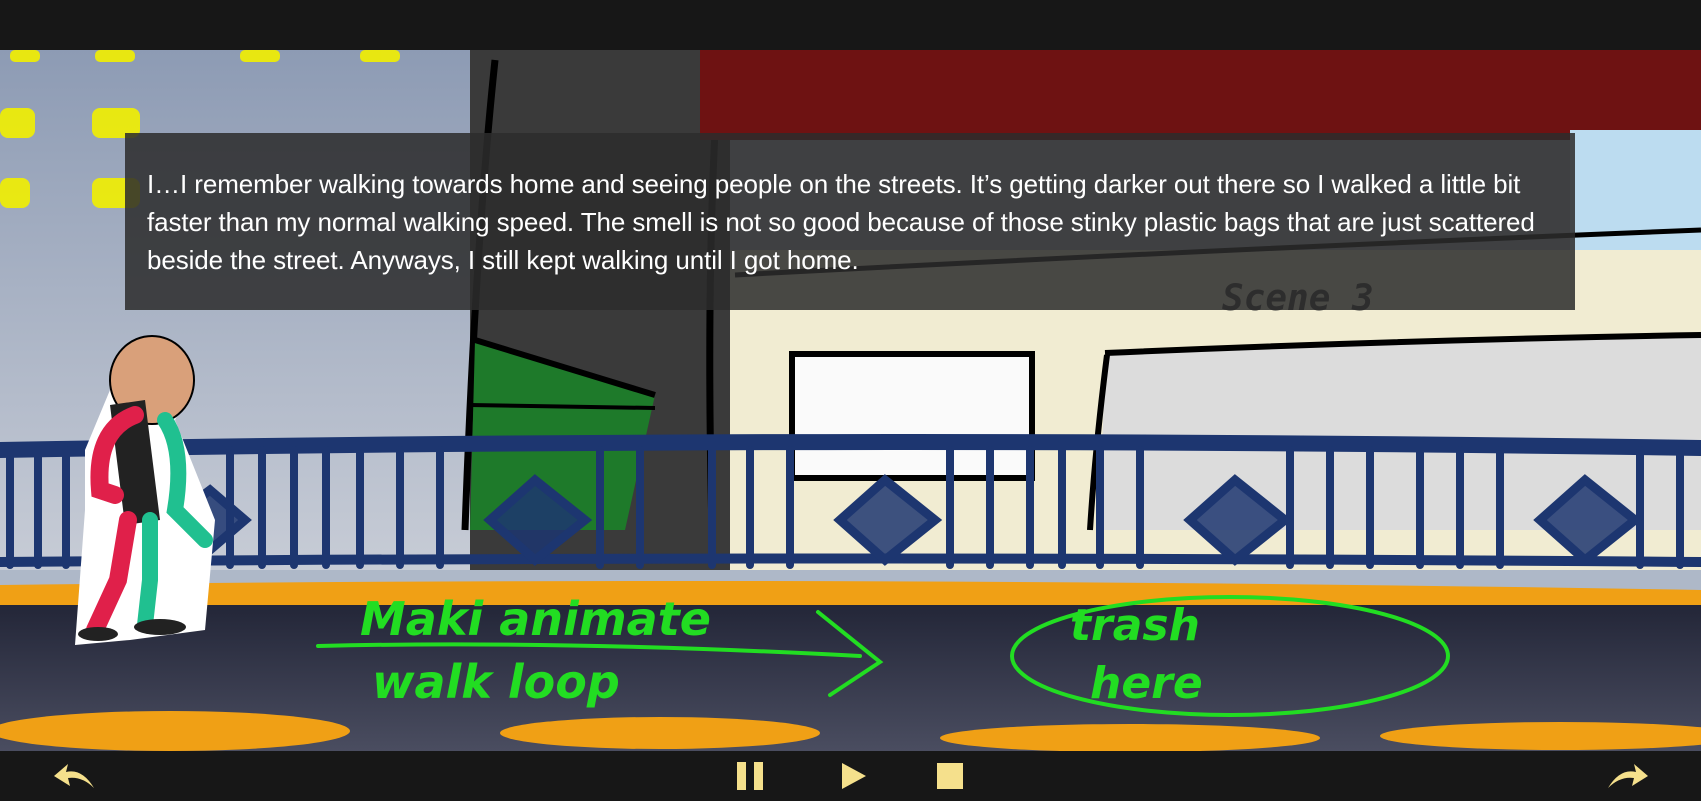 Image resolution: width=1701 pixels, height=801 pixels. I want to click on curved-arrow-right-icon, so click(1628, 776).